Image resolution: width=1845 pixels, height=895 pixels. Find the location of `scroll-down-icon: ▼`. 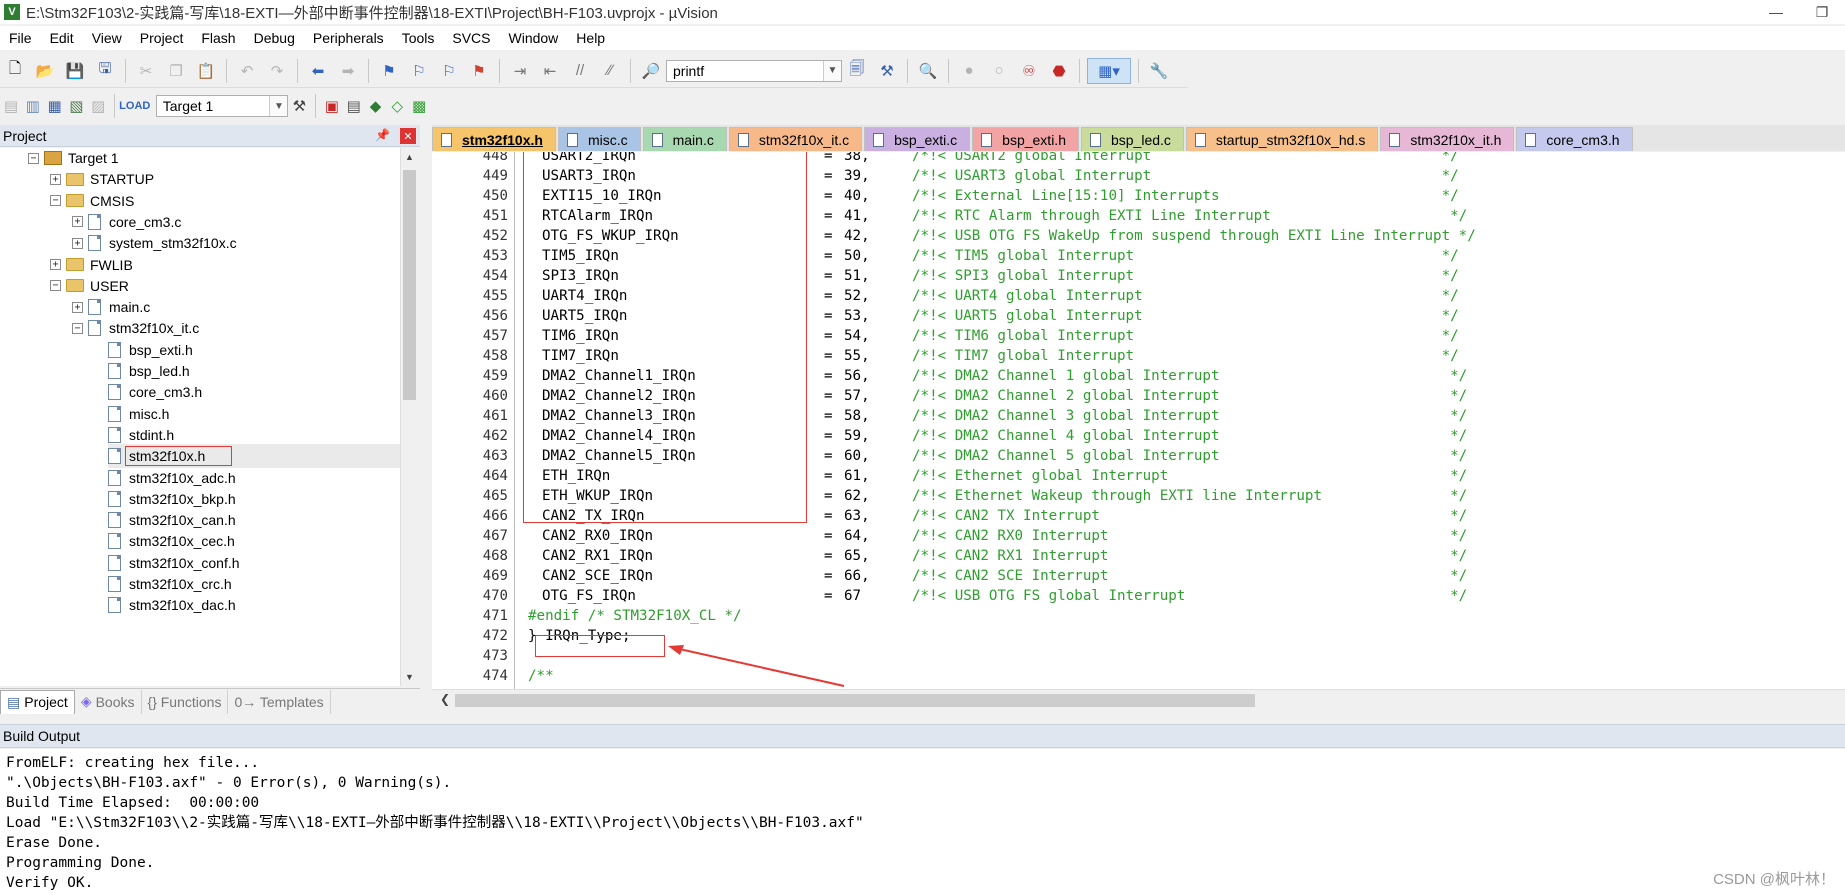

scroll-down-icon: ▼ is located at coordinates (409, 677).